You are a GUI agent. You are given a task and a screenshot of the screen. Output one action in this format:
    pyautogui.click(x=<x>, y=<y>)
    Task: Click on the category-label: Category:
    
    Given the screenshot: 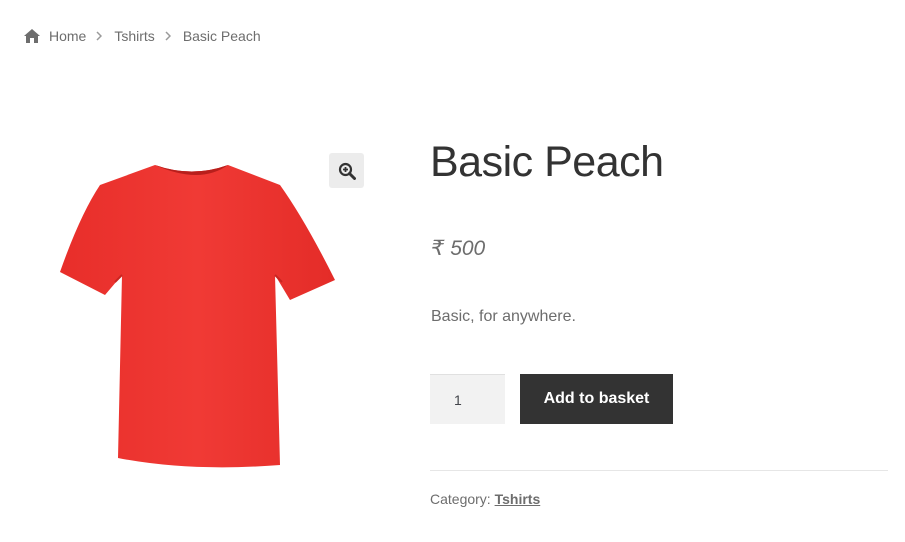 What is the action you would take?
    pyautogui.click(x=460, y=499)
    